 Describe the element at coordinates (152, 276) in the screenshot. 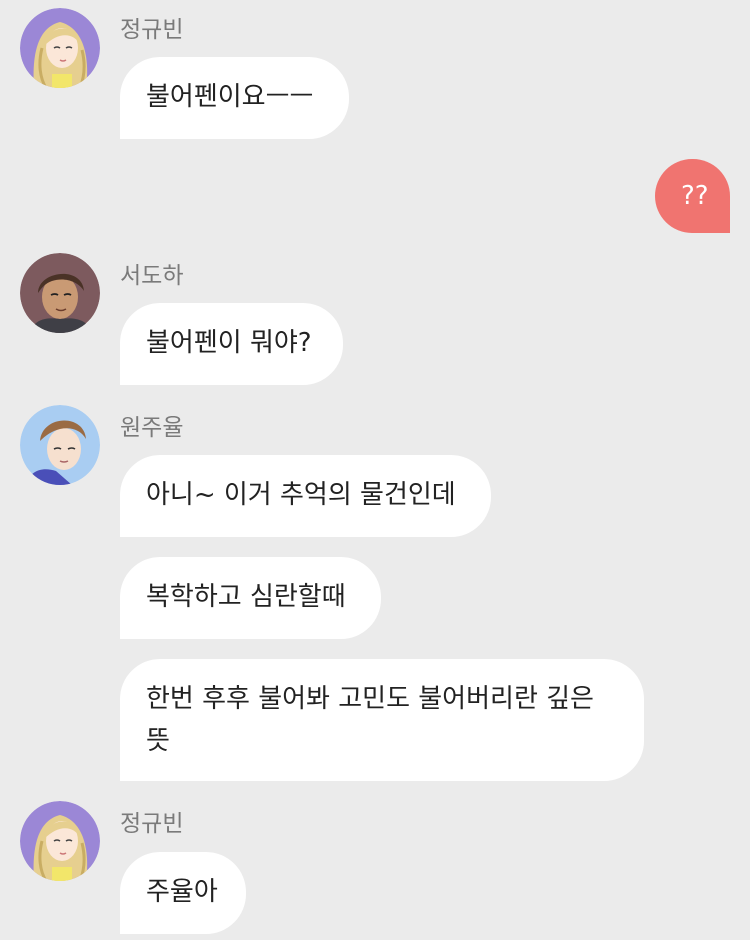

I see `sender-name: 서도하` at that location.